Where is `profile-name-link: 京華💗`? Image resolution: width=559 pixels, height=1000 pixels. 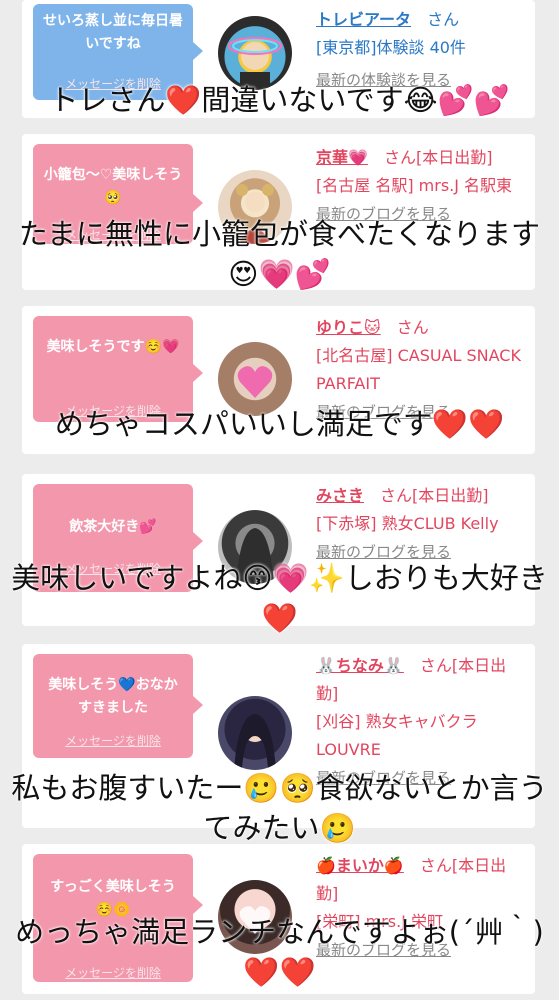 profile-name-link: 京華💗 is located at coordinates (342, 157).